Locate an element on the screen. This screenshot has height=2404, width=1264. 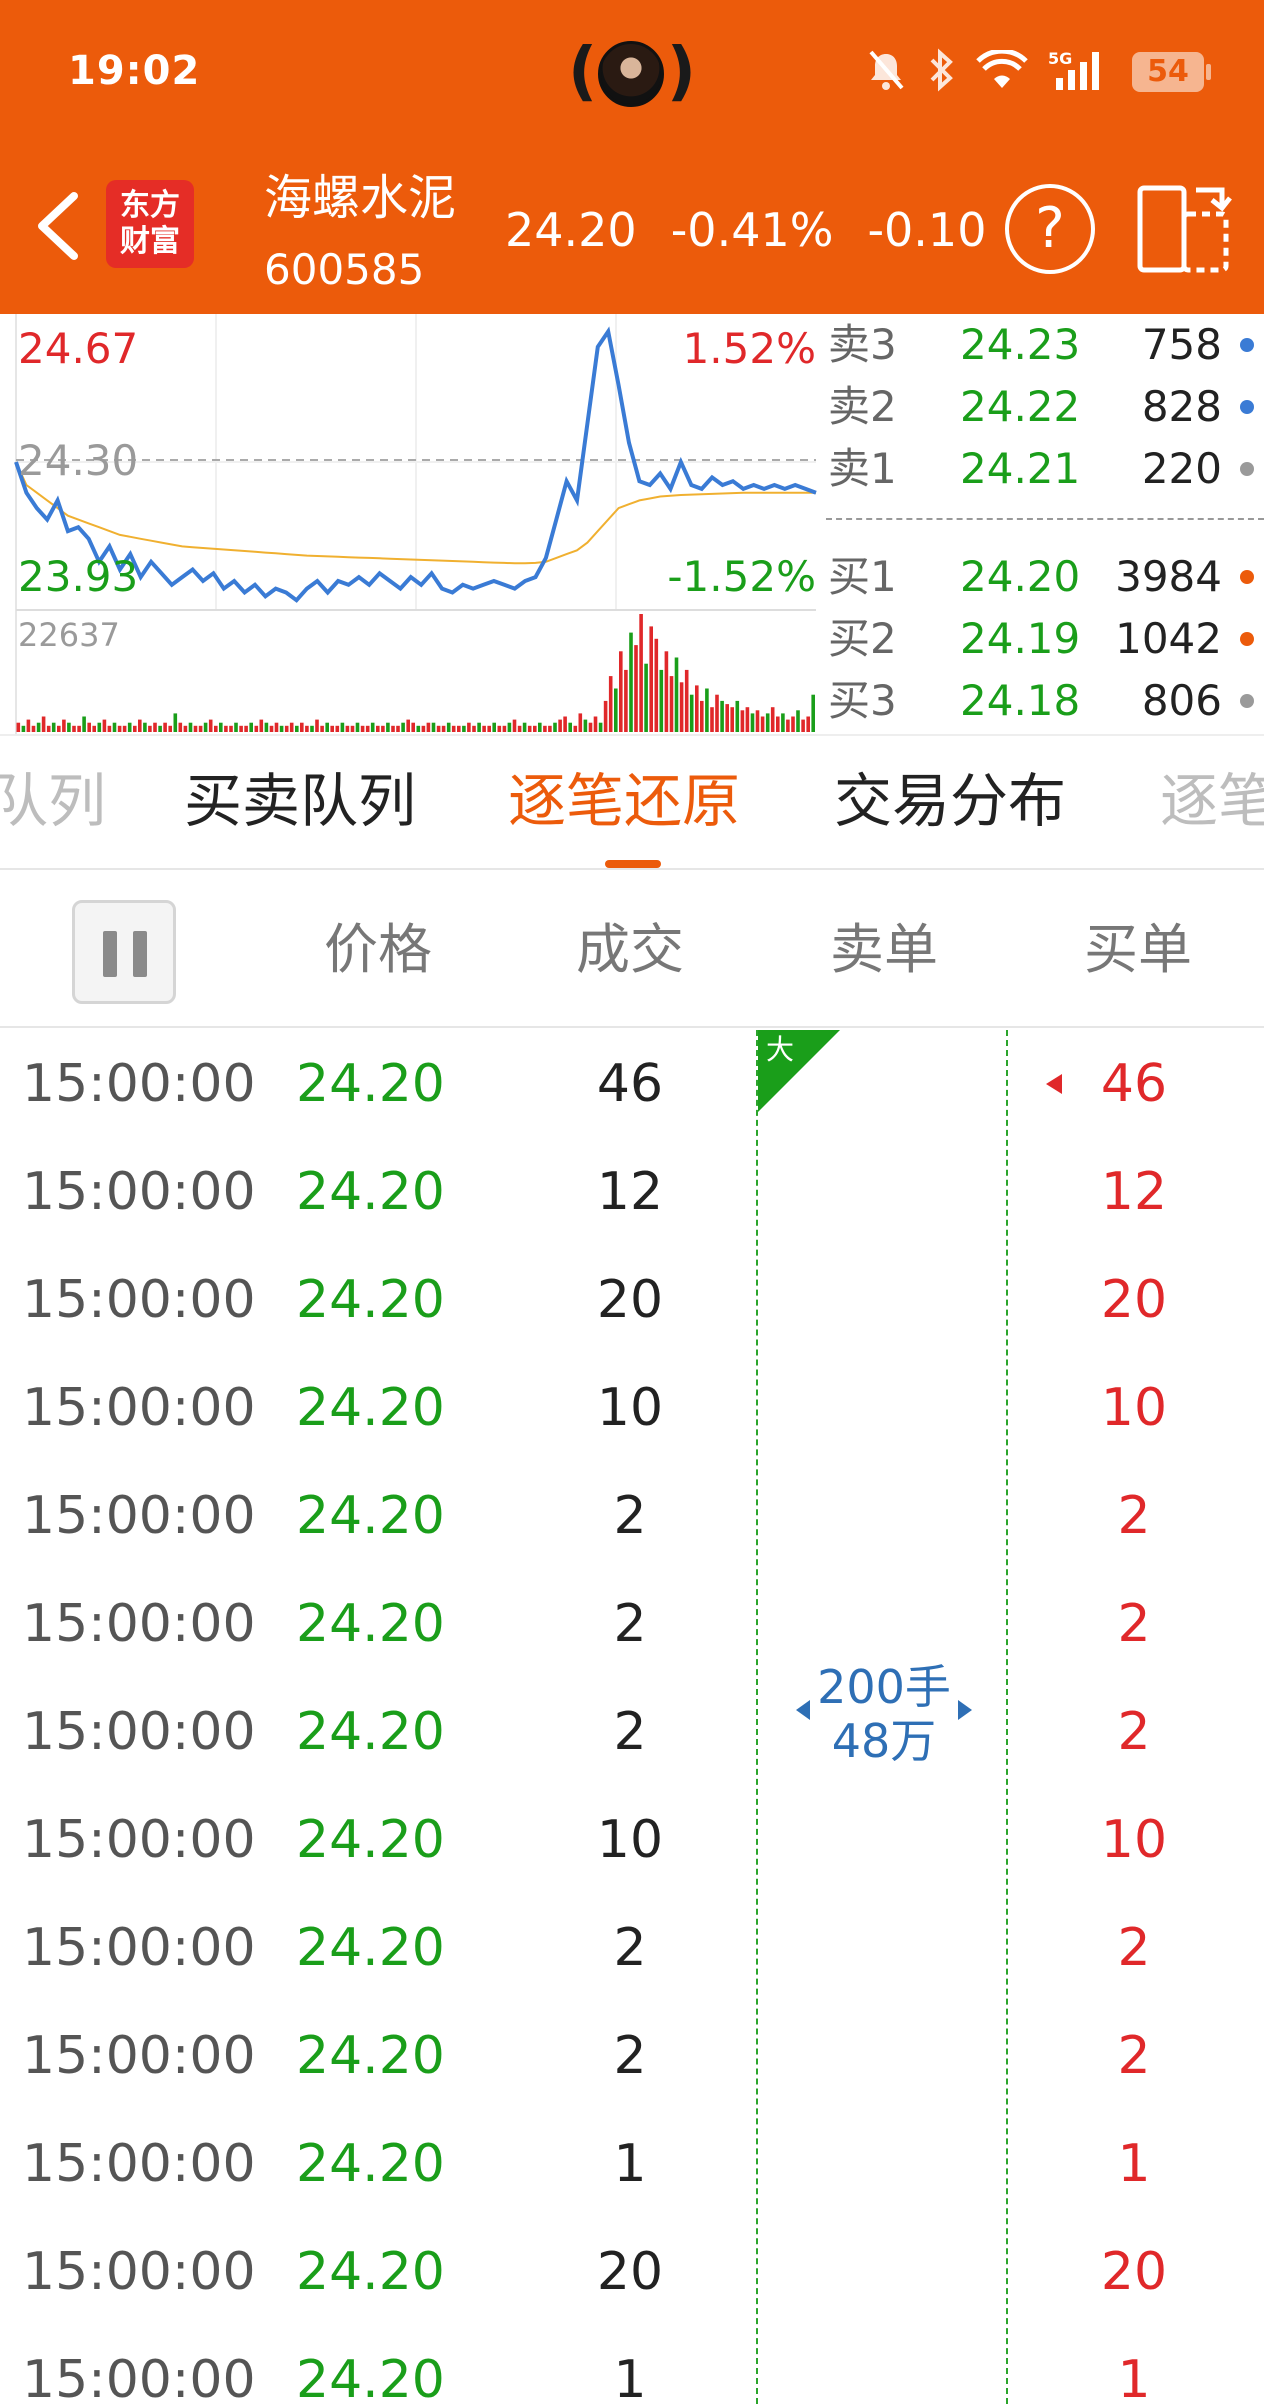
big-order-flag-label: 大 is located at coordinates (780, 1049).